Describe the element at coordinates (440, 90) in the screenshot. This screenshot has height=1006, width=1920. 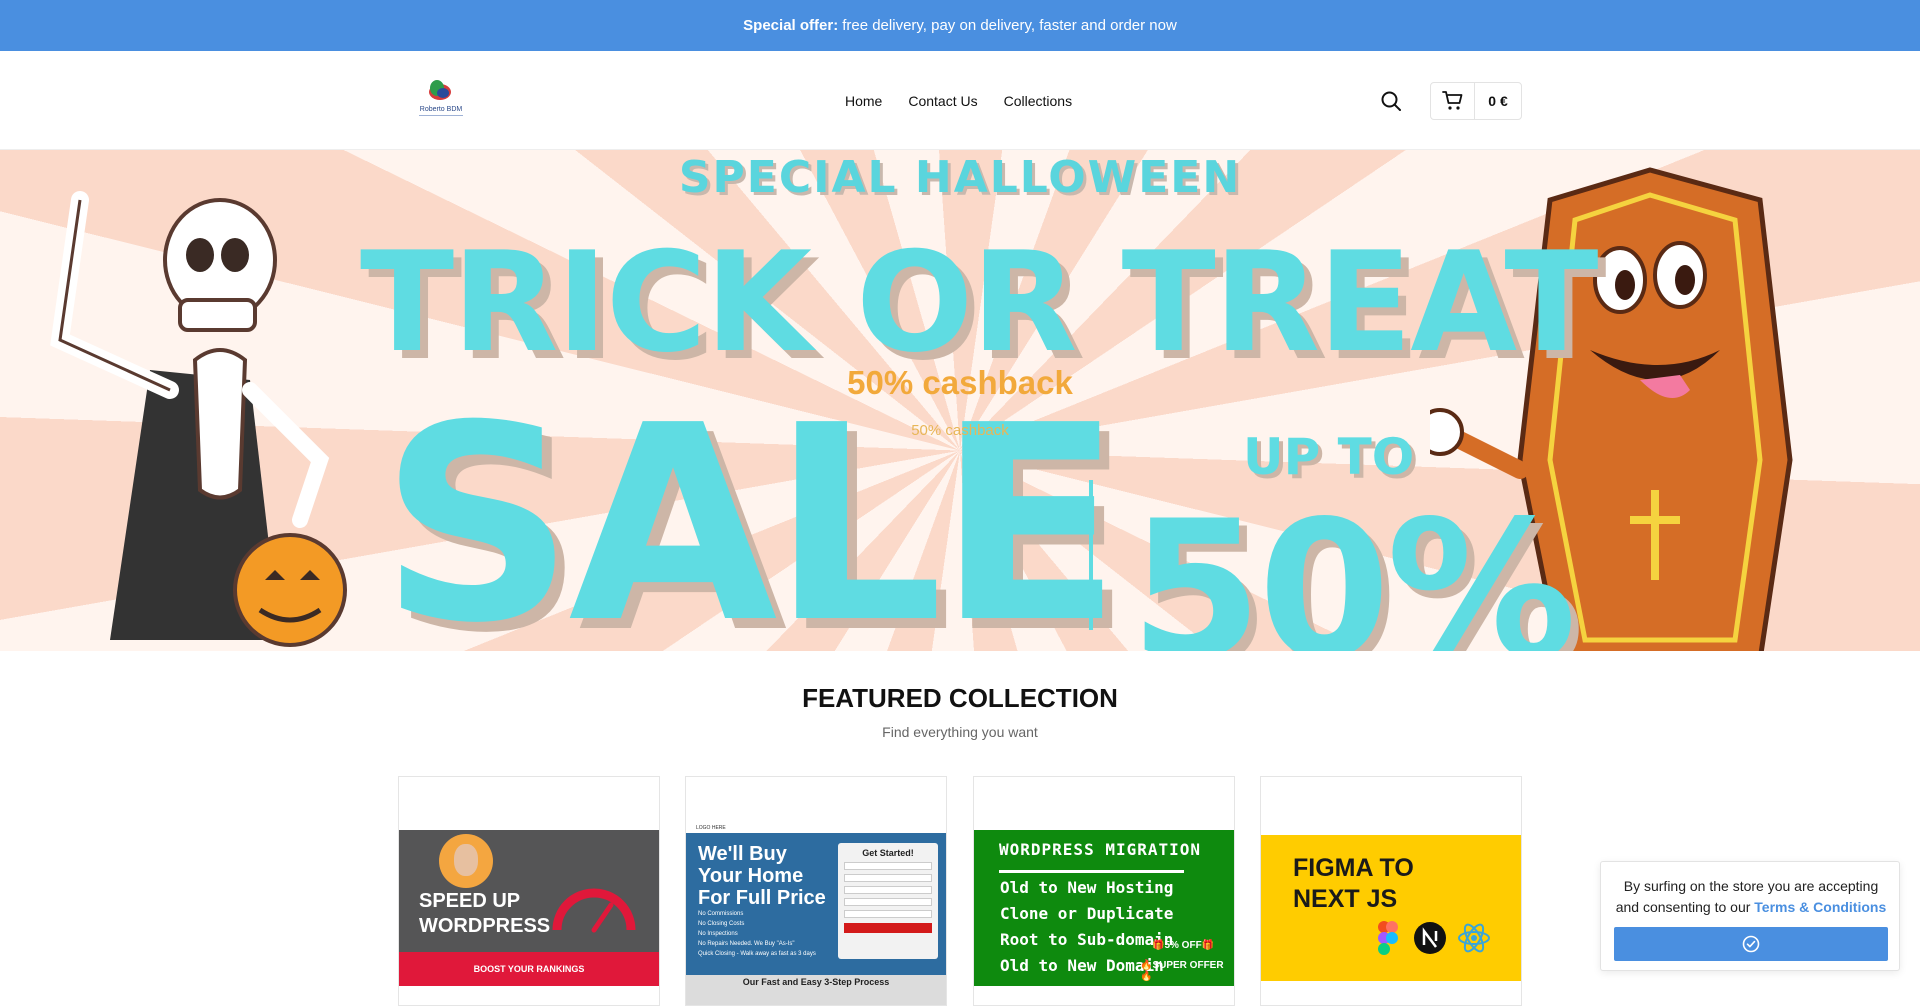
I see `logo-icon` at that location.